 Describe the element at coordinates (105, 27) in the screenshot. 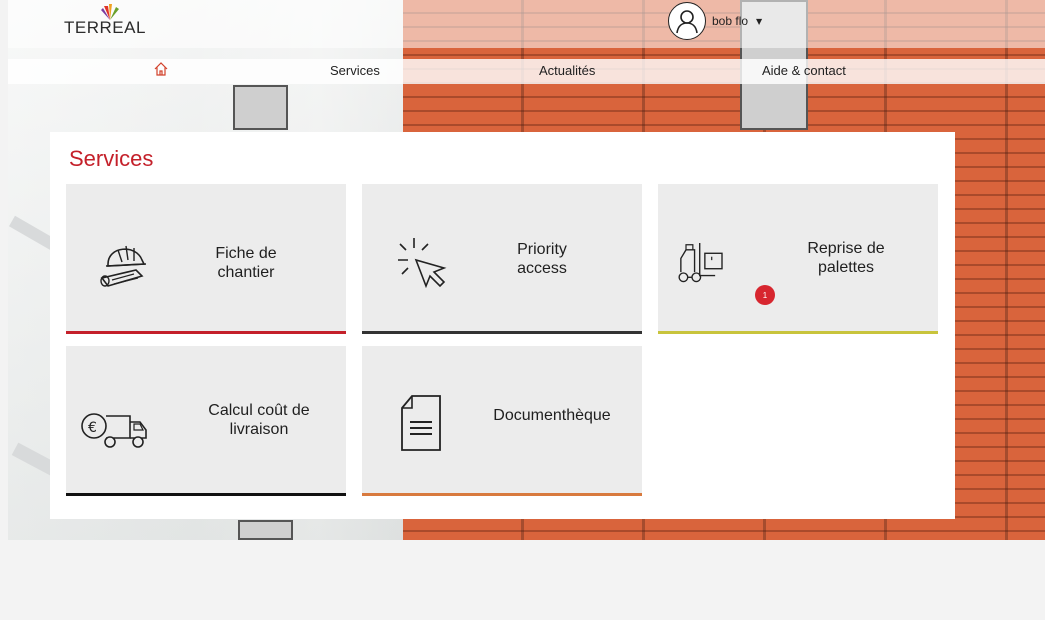

I see `brand-name: TERREAL` at that location.